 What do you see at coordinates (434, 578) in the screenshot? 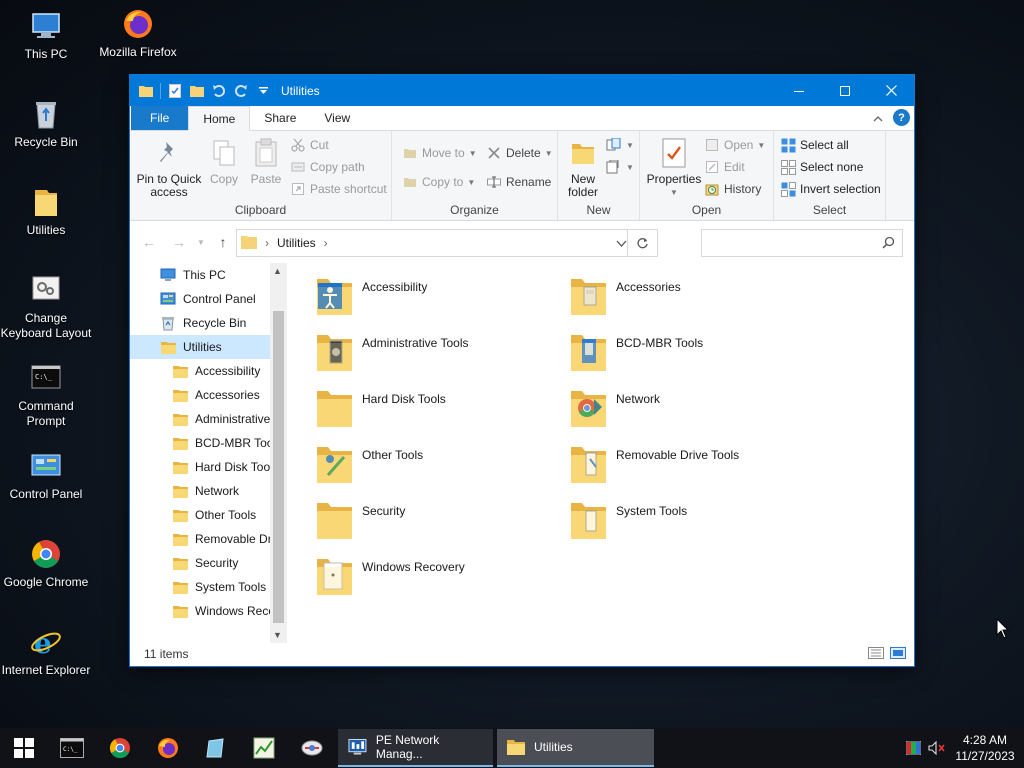
I see `folder-item-windows-recovery: Windows Recovery` at bounding box center [434, 578].